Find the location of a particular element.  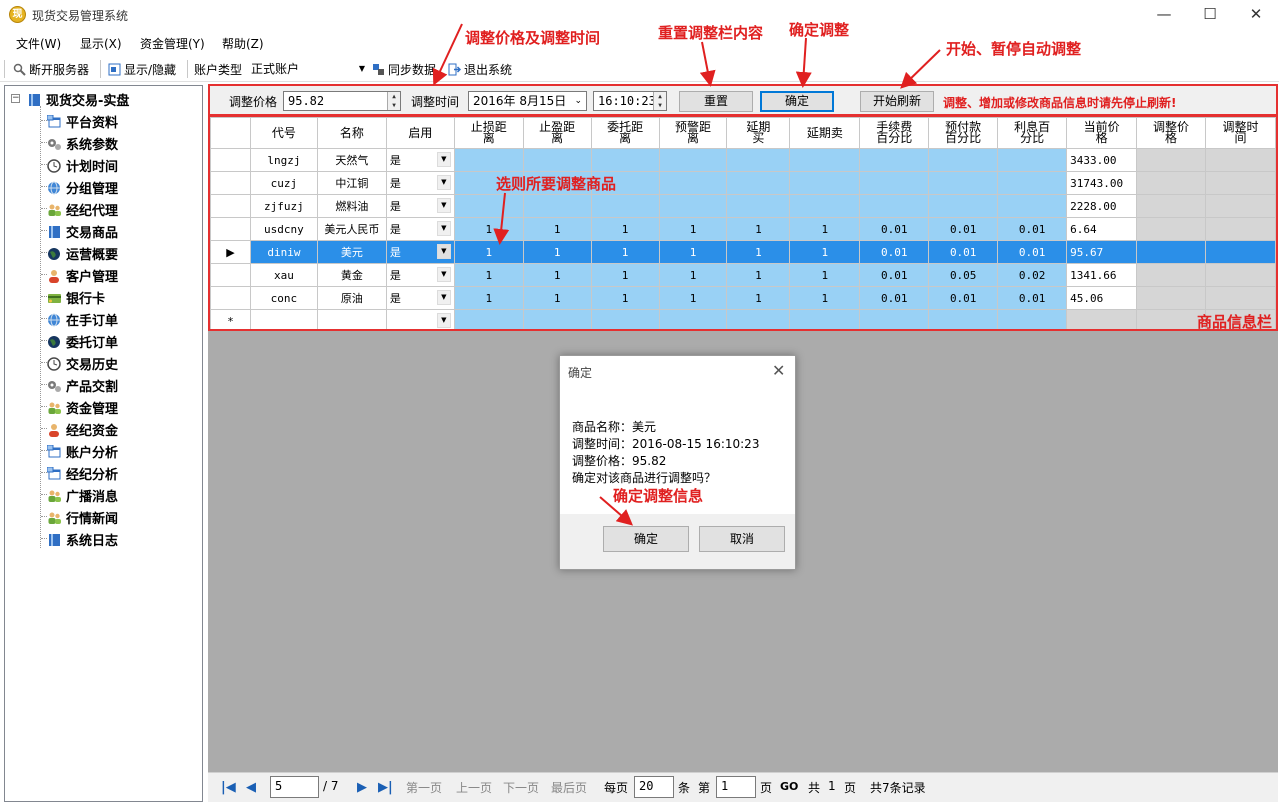

page-number-input: 5 is located at coordinates (294, 787).